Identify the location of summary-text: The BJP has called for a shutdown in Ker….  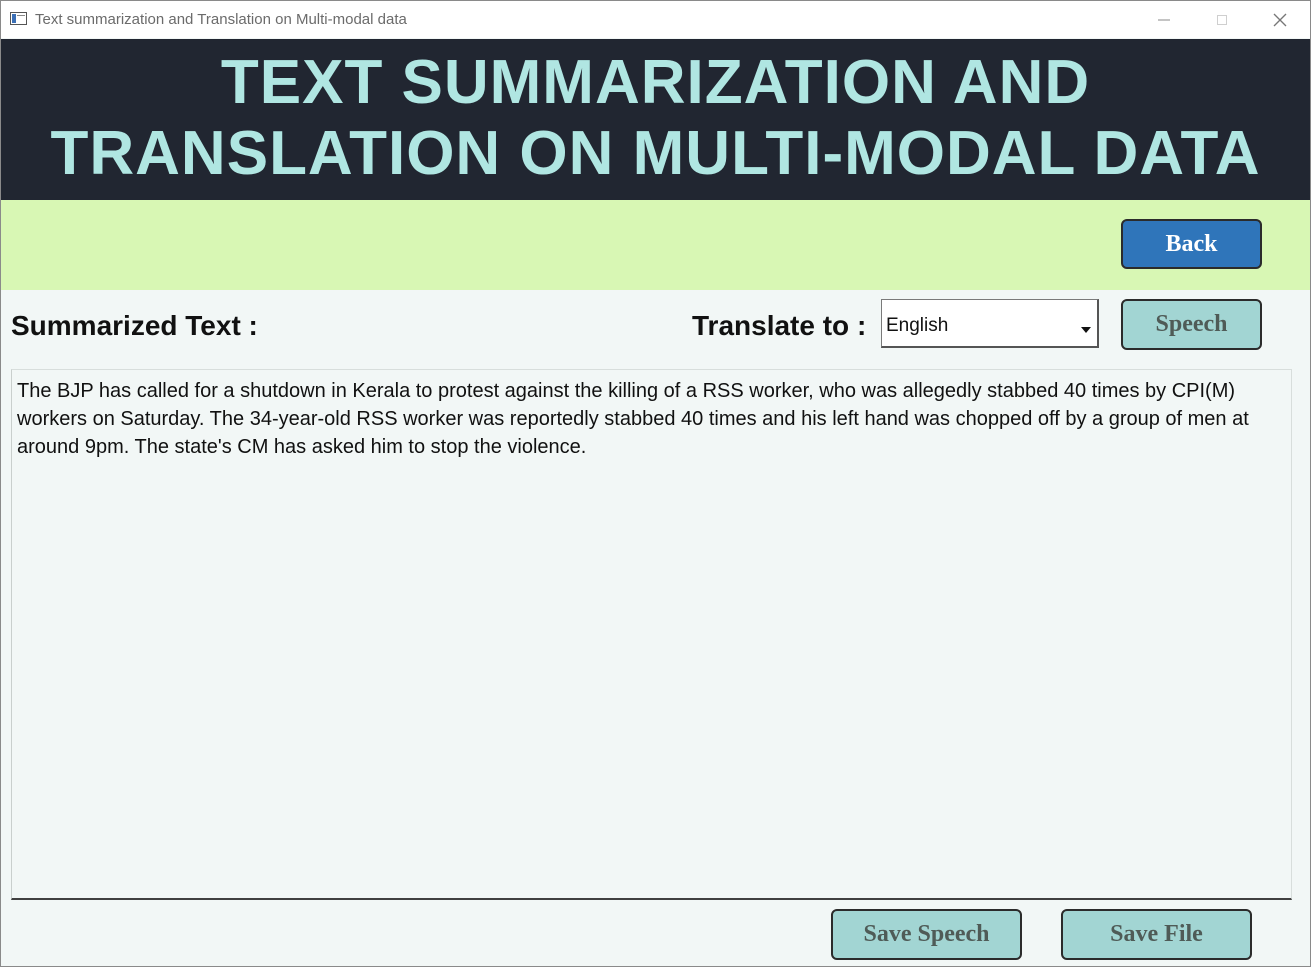
(633, 419).